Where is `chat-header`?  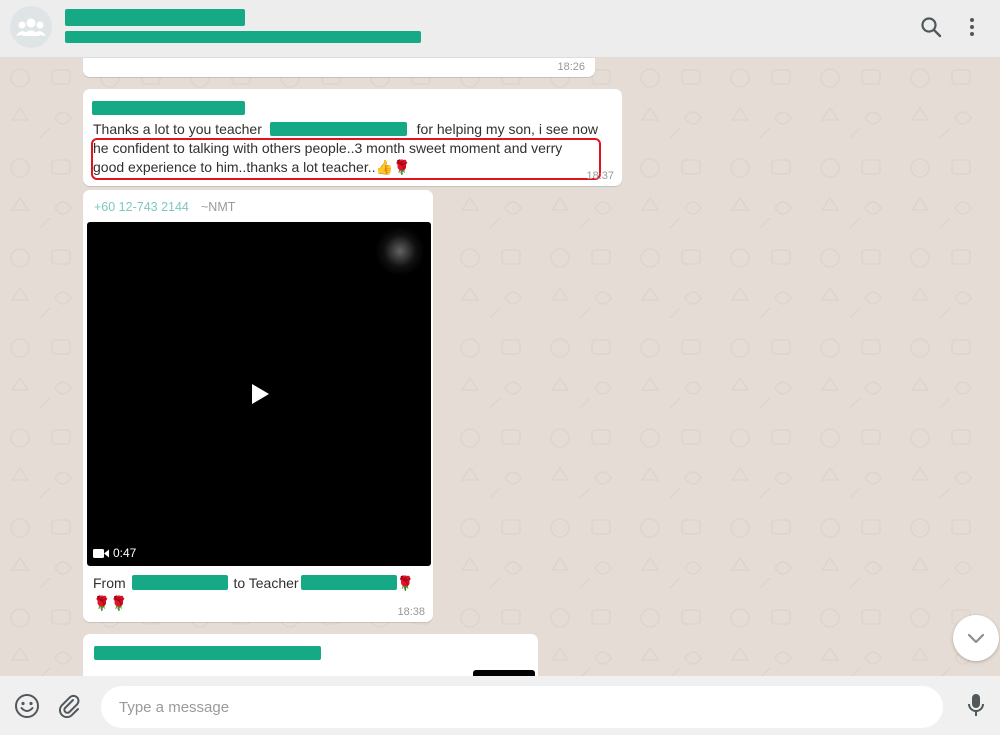 chat-header is located at coordinates (500, 29).